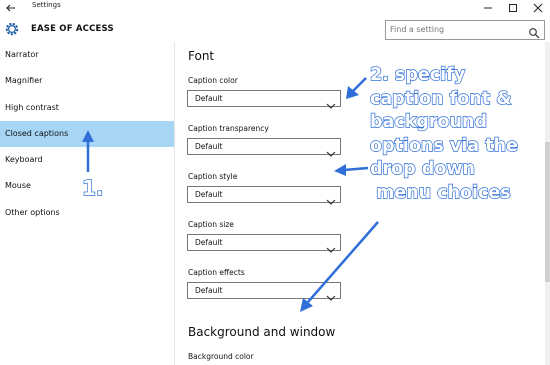 Image resolution: width=550 pixels, height=365 pixels. I want to click on minimize-icon, so click(488, 7).